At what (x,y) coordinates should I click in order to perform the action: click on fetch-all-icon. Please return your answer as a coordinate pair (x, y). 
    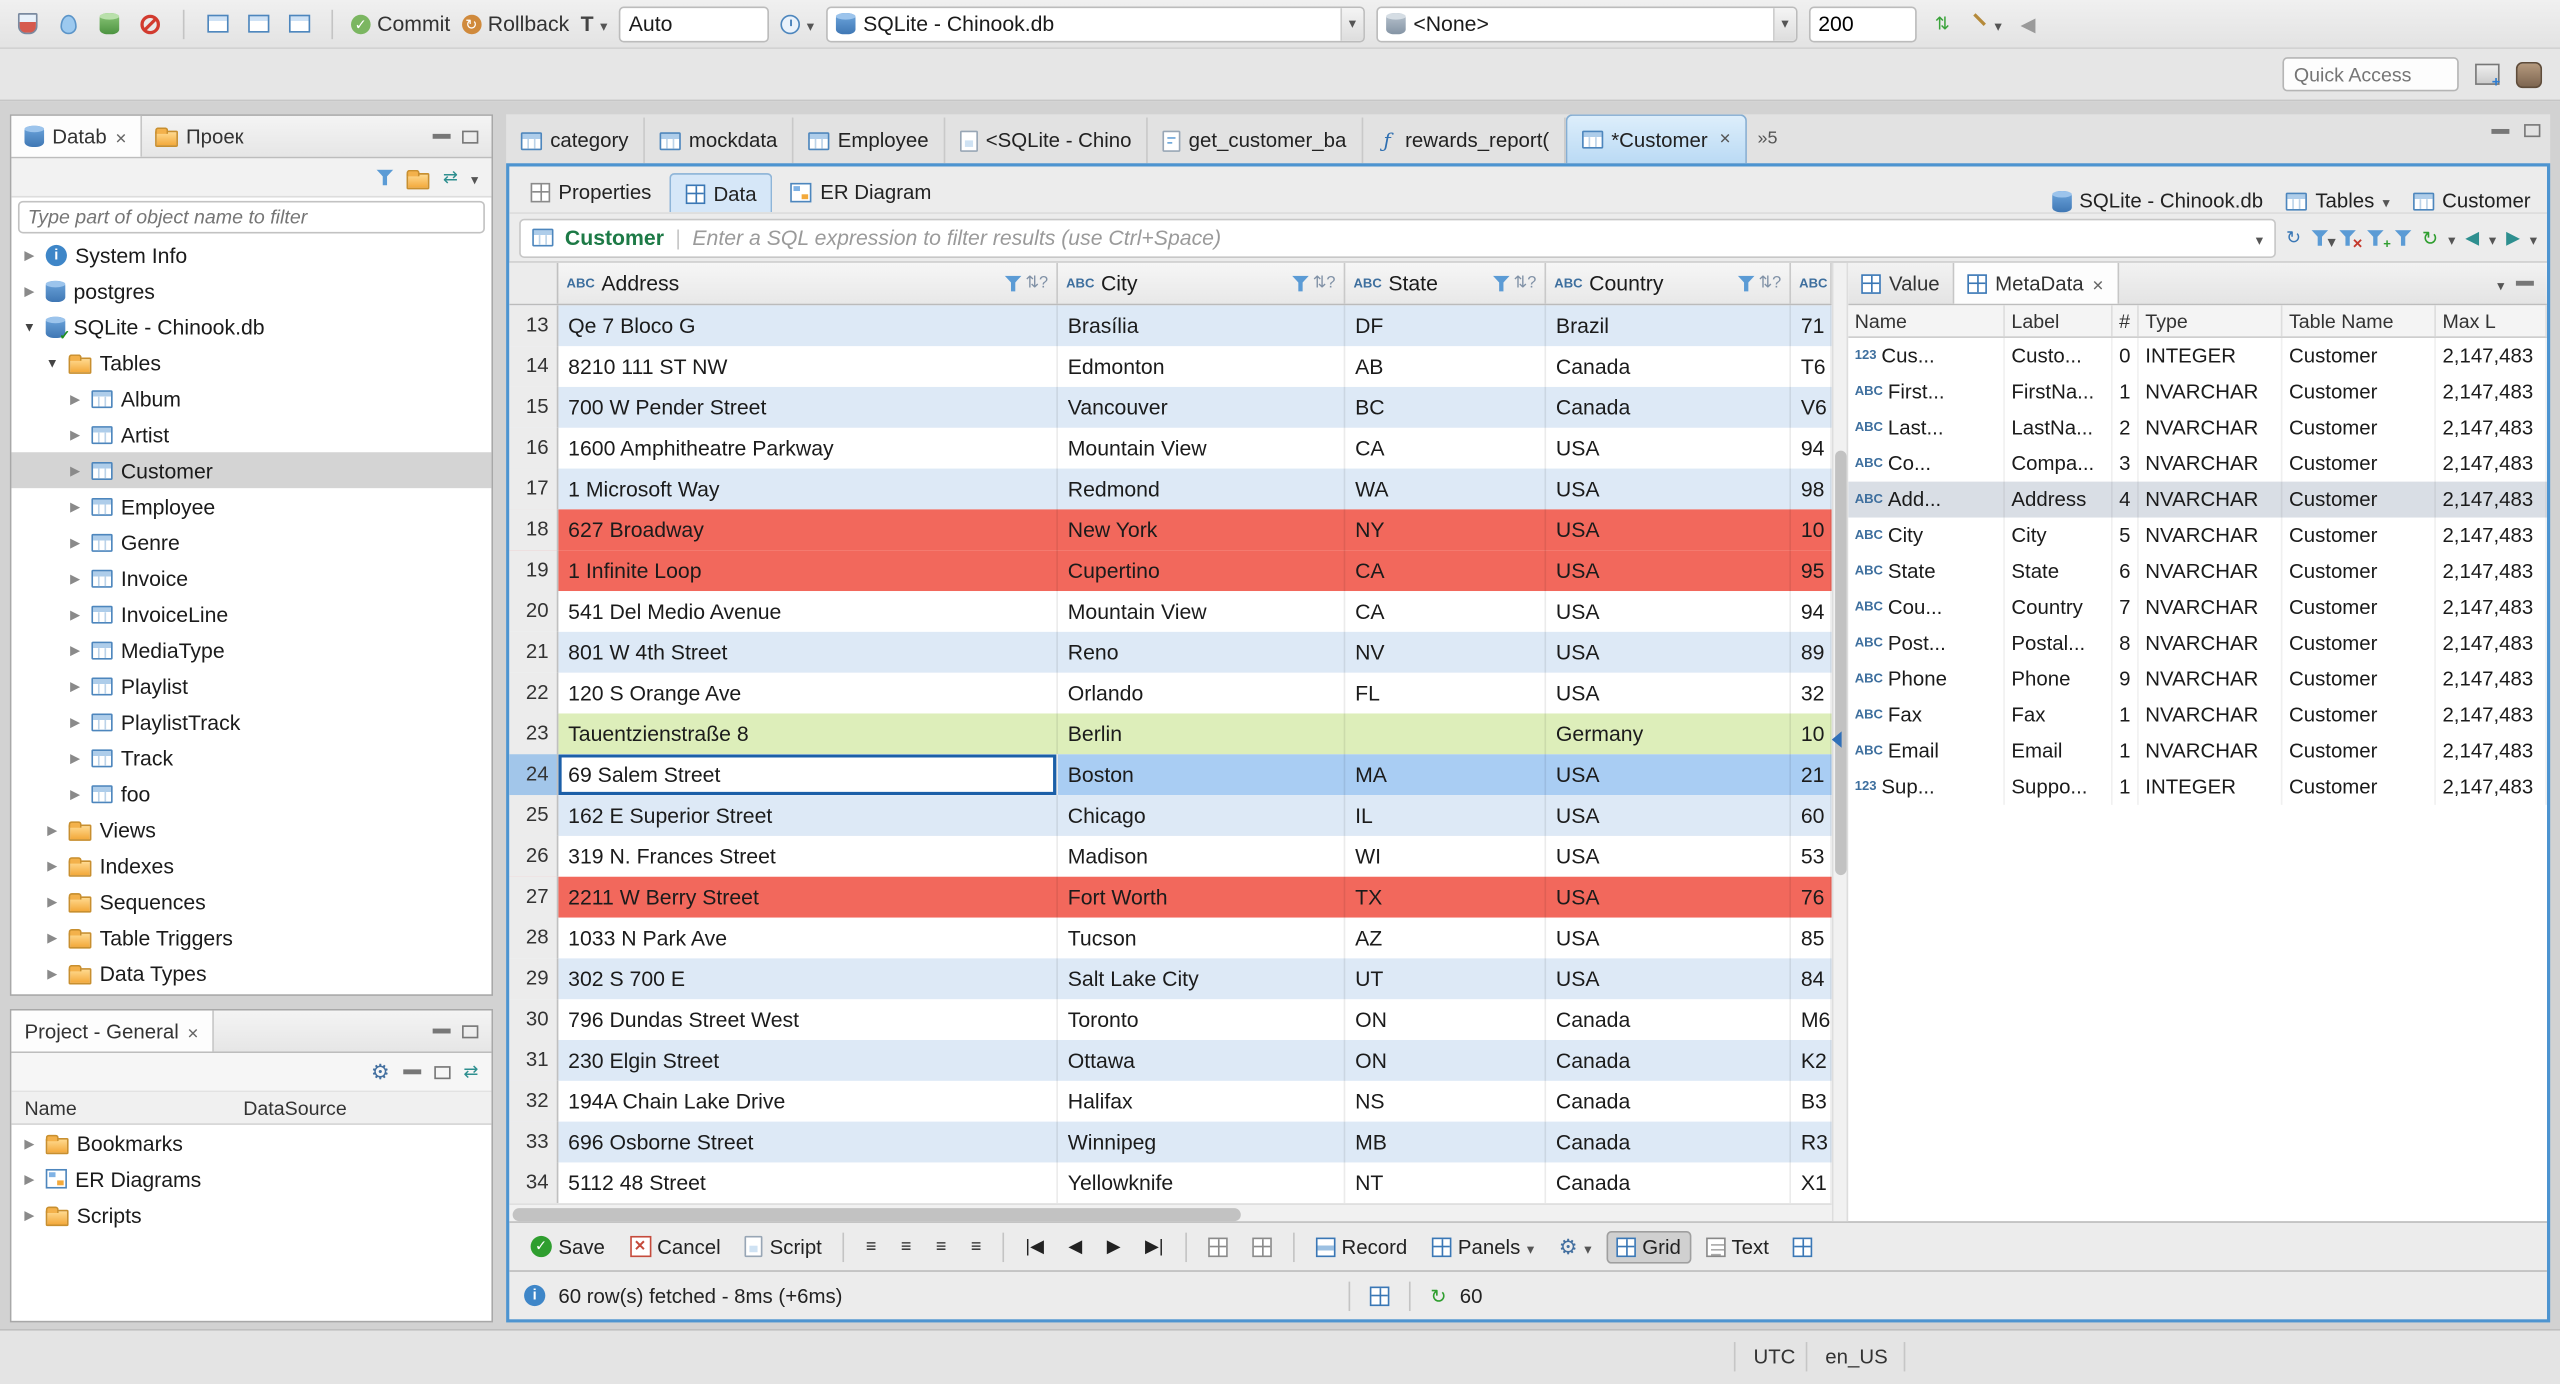
    Looking at the image, I should click on (1261, 1246).